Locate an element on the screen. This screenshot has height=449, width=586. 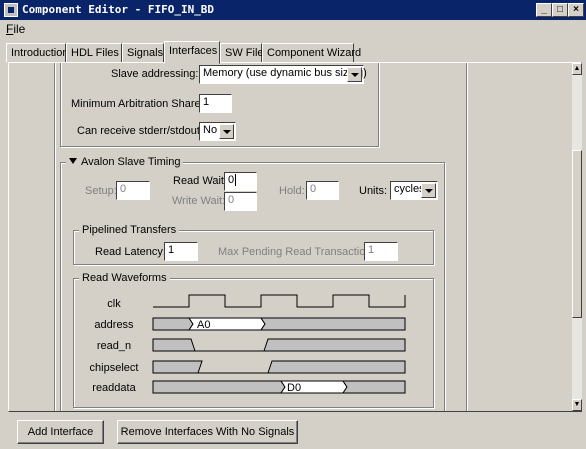
tab-signals: Signals is located at coordinates (143, 53).